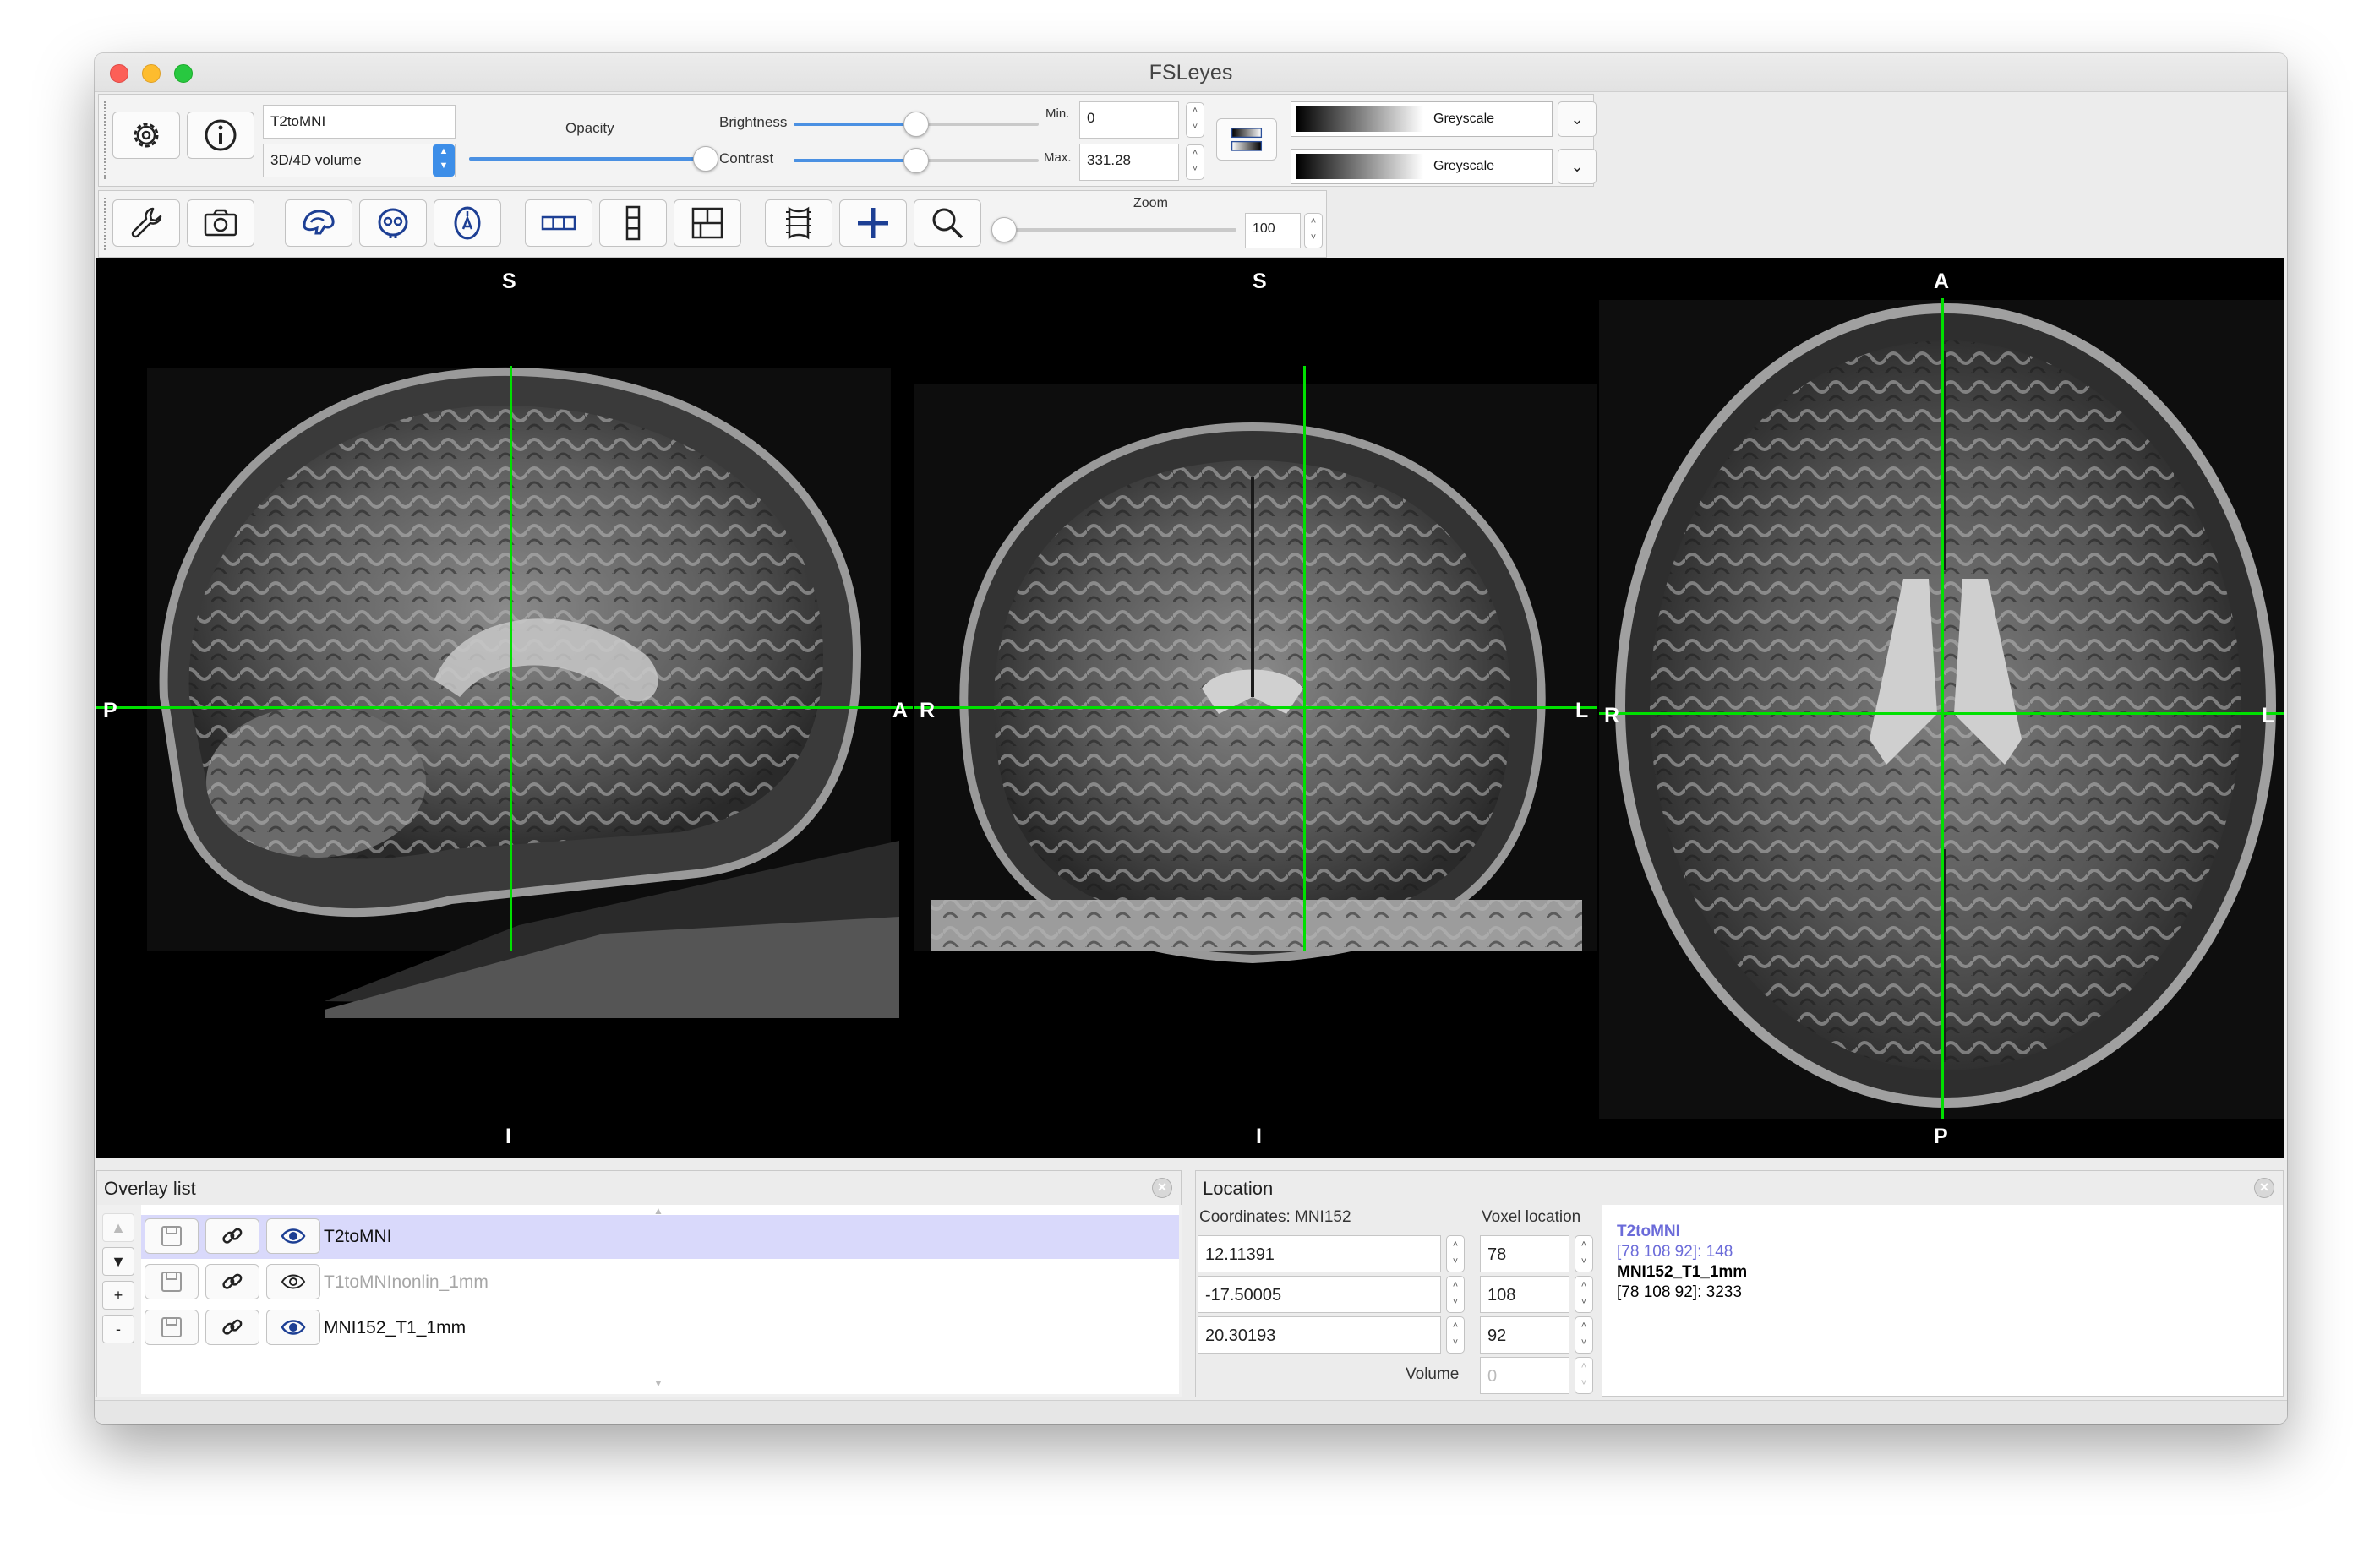  What do you see at coordinates (1273, 230) in the screenshot?
I see `zoom-value-field: 100` at bounding box center [1273, 230].